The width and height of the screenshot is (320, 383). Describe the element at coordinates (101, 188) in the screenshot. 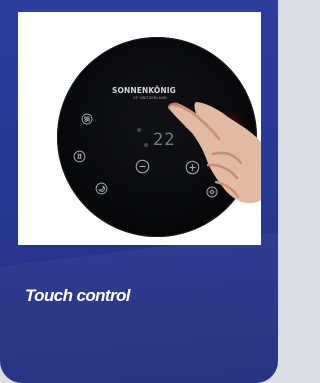

I see `sleep-mode-icon` at that location.